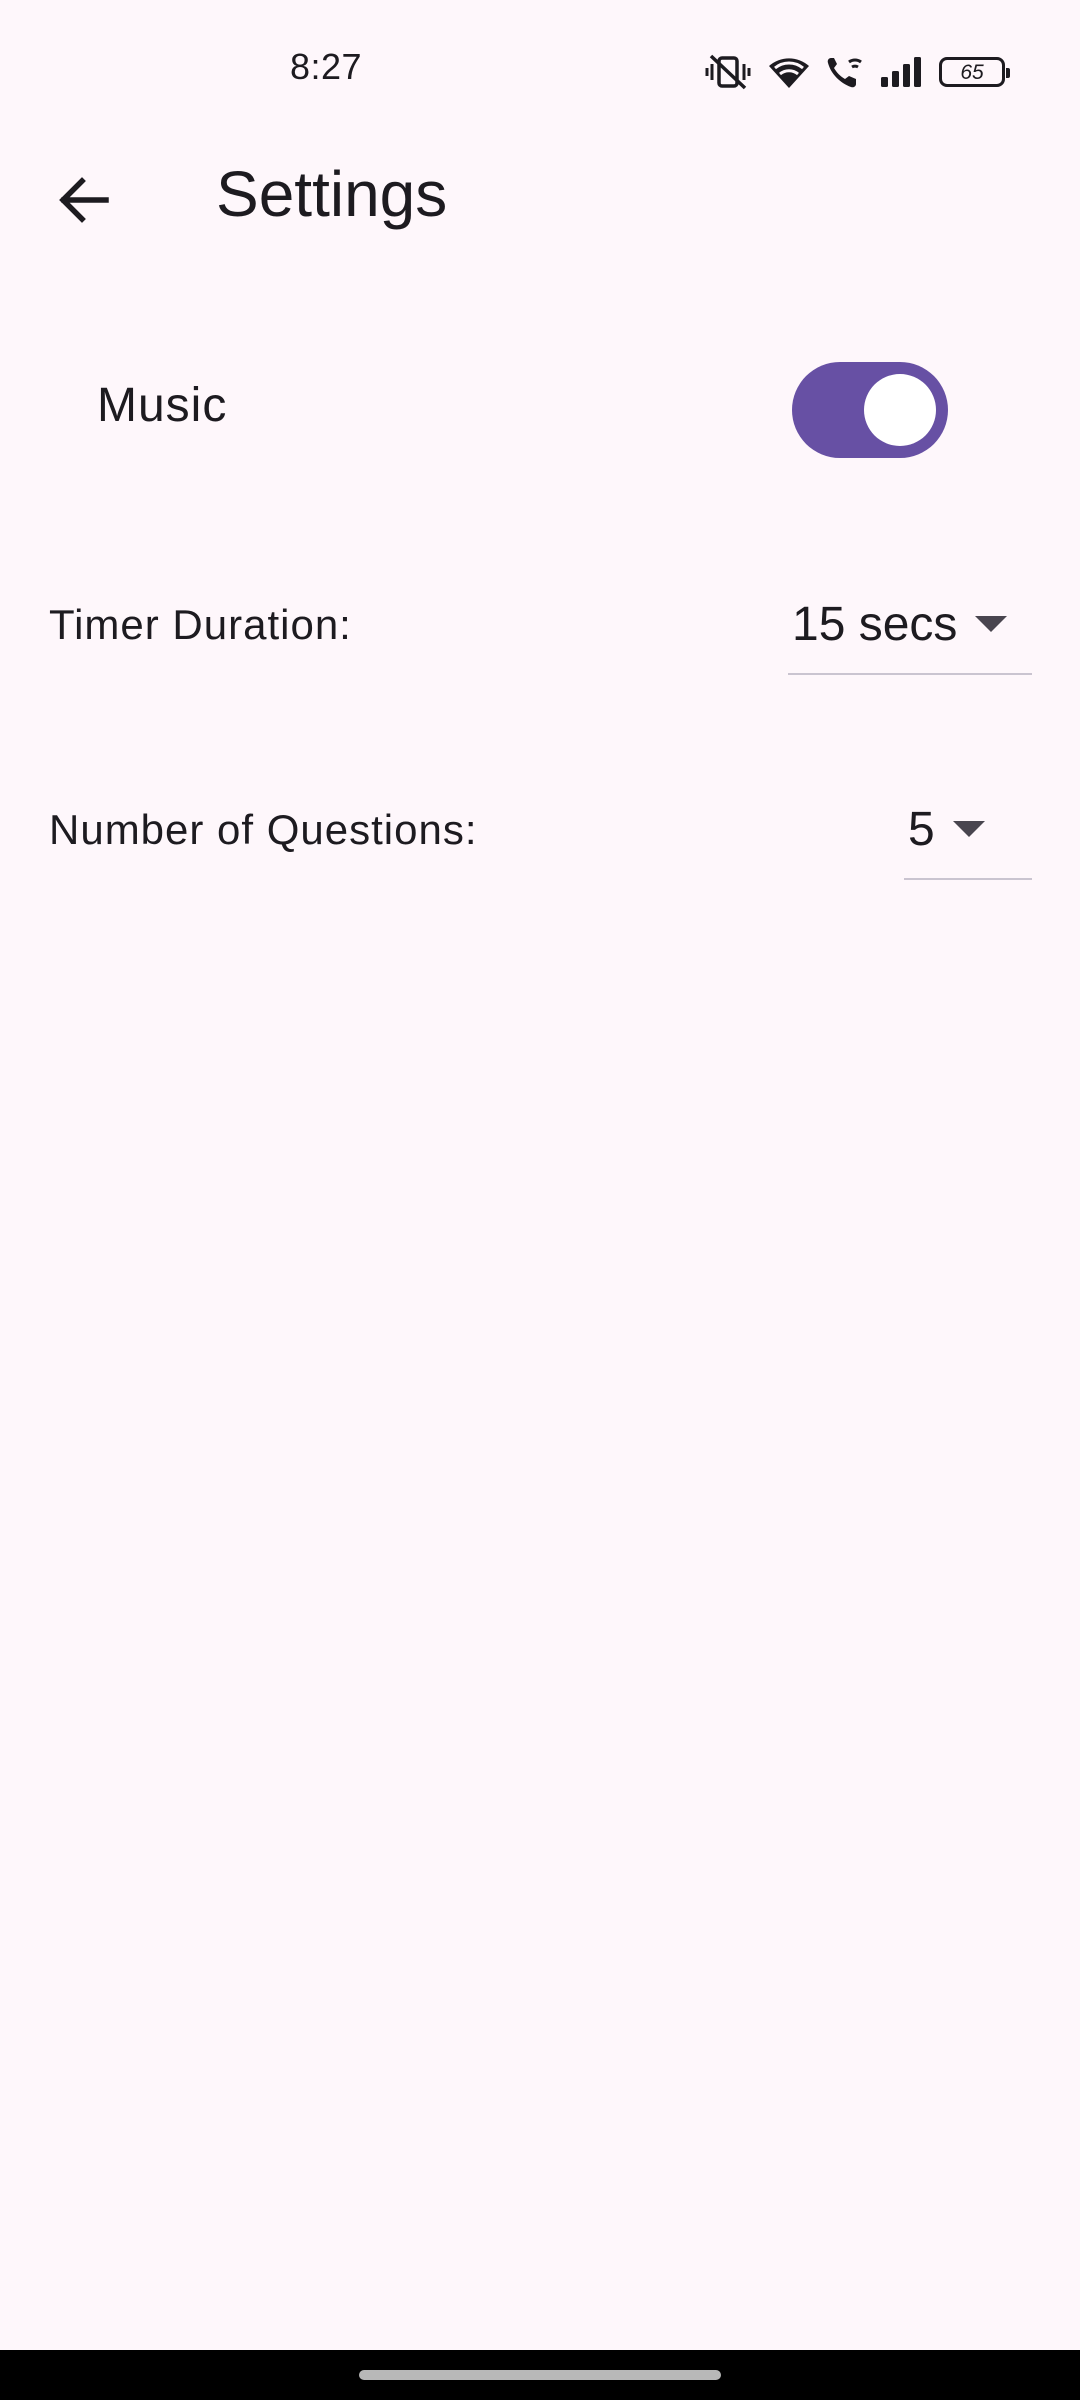 This screenshot has width=1080, height=2400. Describe the element at coordinates (875, 624) in the screenshot. I see `timer-duration-value: 15 secs` at that location.